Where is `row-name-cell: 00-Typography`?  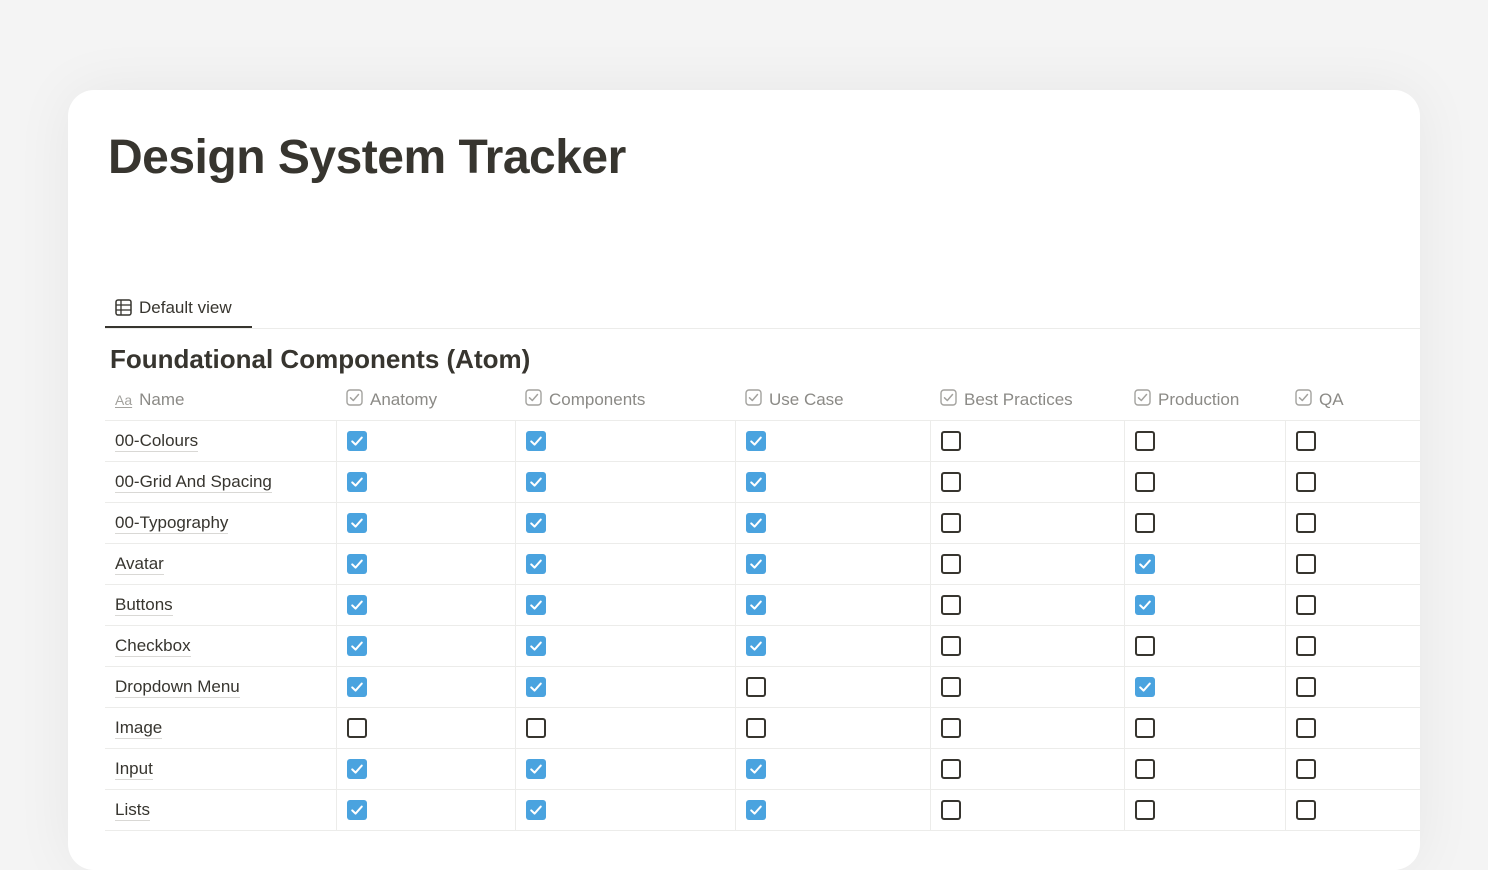 row-name-cell: 00-Typography is located at coordinates (220, 523).